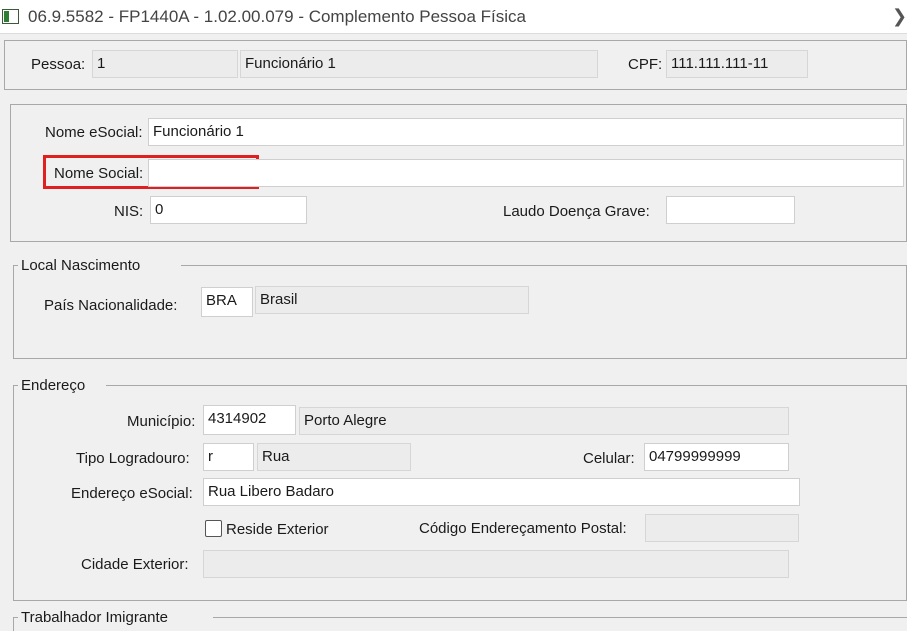  What do you see at coordinates (213, 528) in the screenshot?
I see `reside-exterior-checkbox` at bounding box center [213, 528].